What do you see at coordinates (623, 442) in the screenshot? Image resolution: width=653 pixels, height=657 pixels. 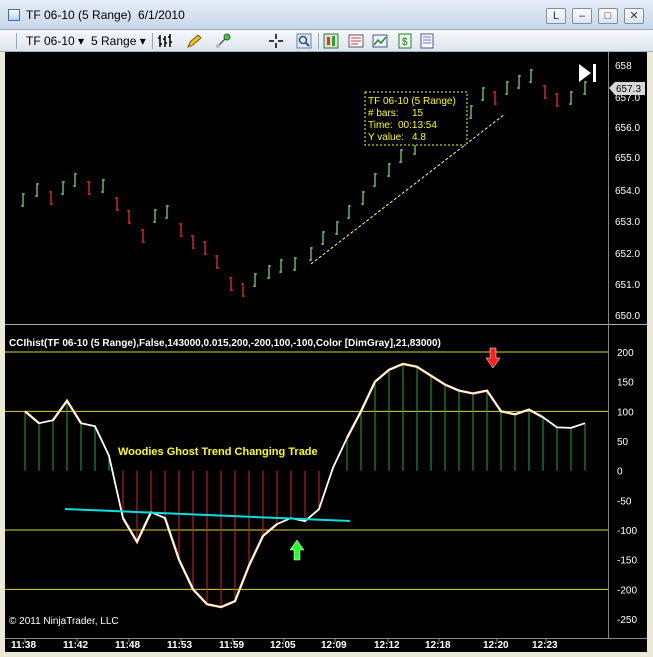 I see `cci-axis-label: 50` at bounding box center [623, 442].